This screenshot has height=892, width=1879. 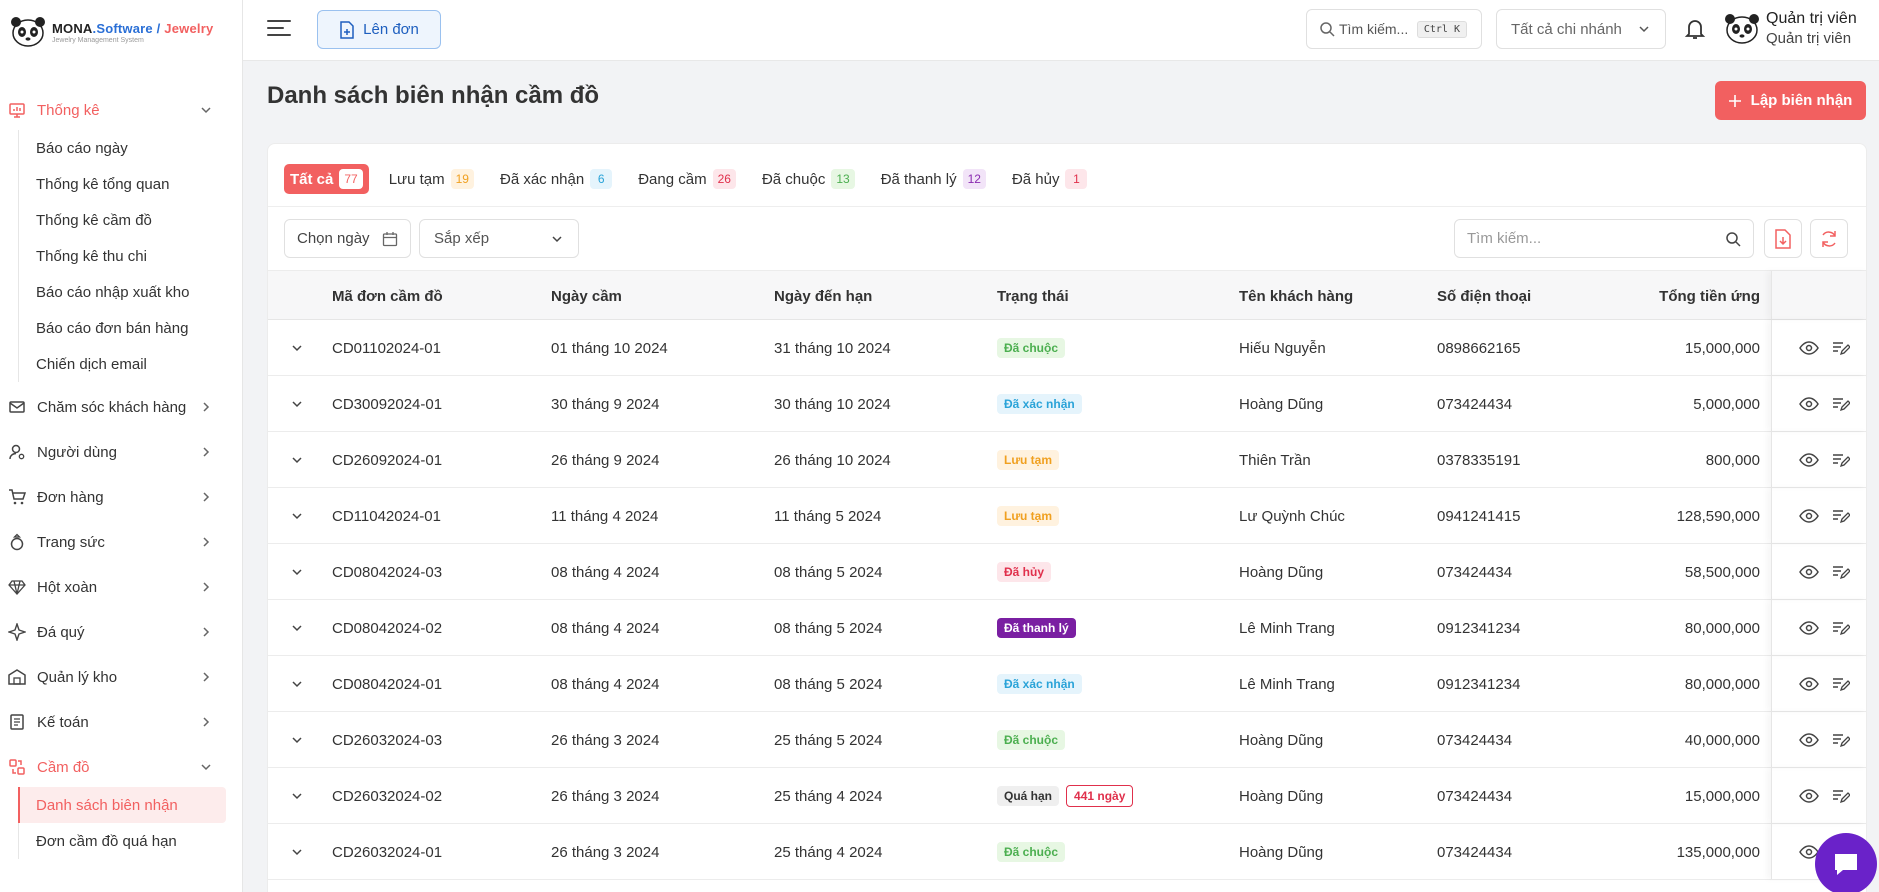 What do you see at coordinates (121, 722) in the screenshot?
I see `sidebar-group-ke-toan: Kế toán` at bounding box center [121, 722].